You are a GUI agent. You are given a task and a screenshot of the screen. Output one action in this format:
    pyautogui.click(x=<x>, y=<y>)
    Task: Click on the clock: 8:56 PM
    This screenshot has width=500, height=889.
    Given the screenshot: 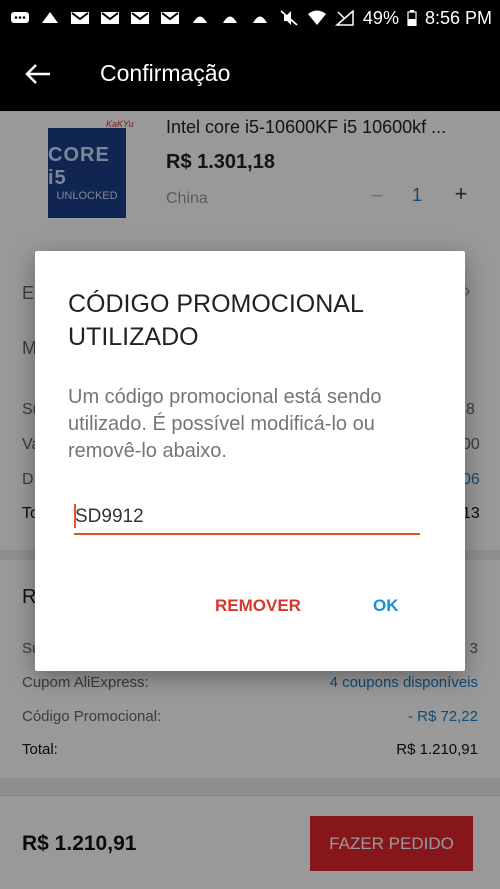 What is the action you would take?
    pyautogui.click(x=458, y=17)
    